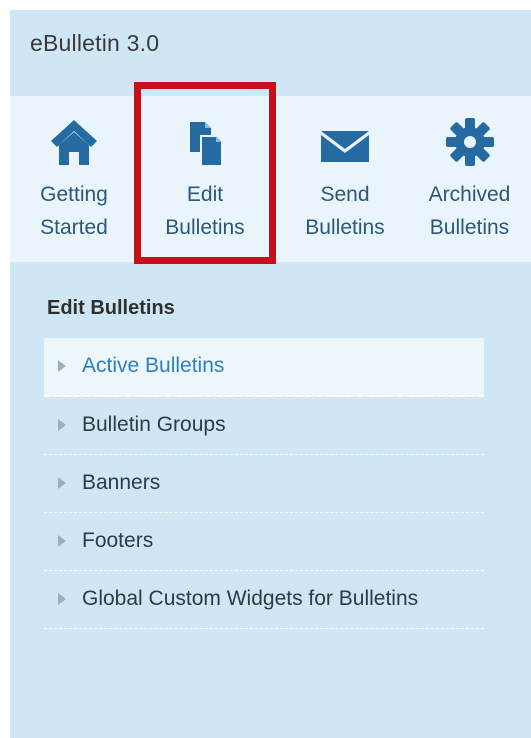  What do you see at coordinates (264, 367) in the screenshot?
I see `nav-item-active-bulletins: Active Bulletins` at bounding box center [264, 367].